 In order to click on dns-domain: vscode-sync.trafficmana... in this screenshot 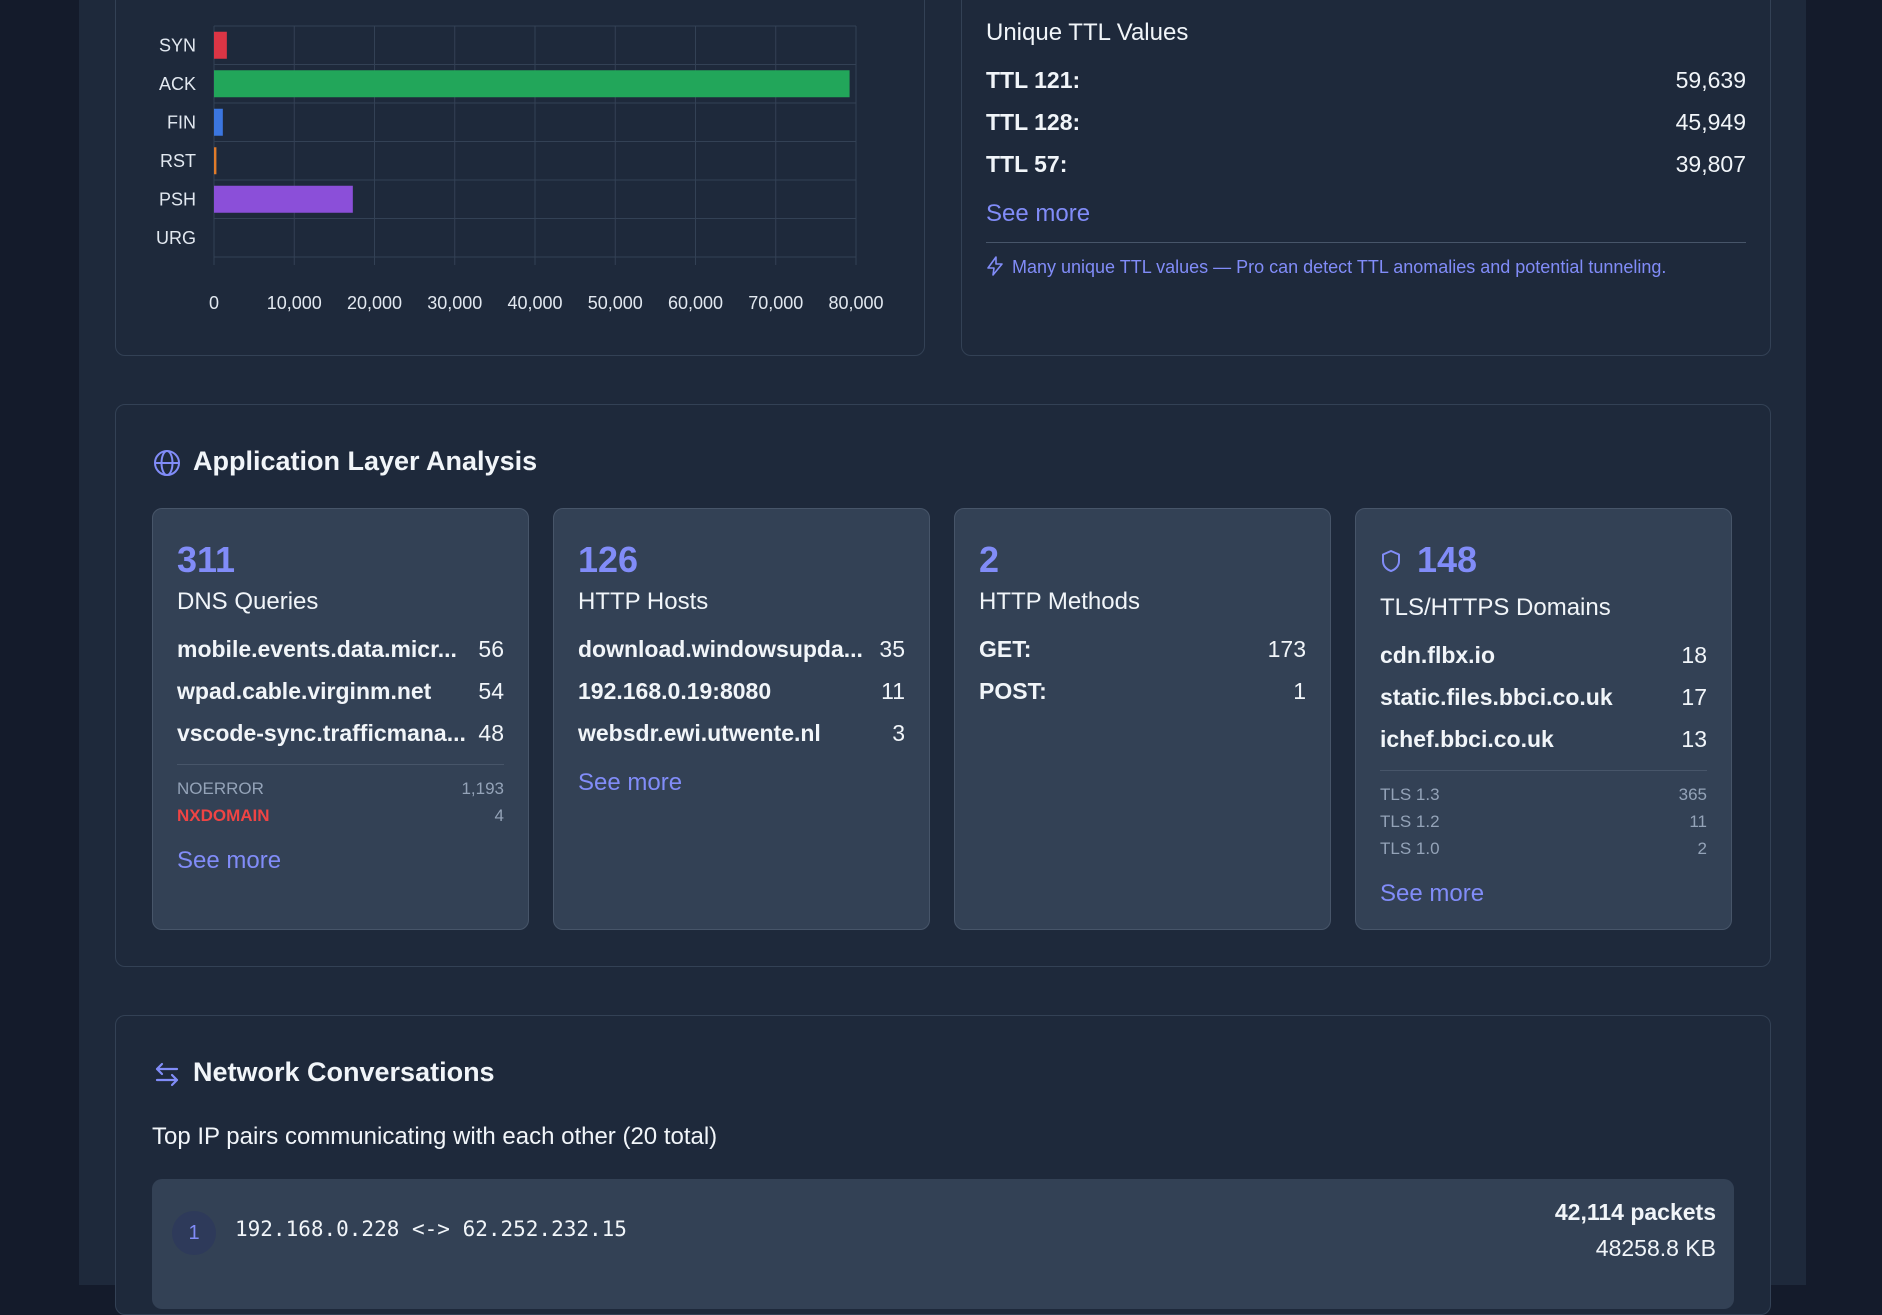, I will do `click(321, 733)`.